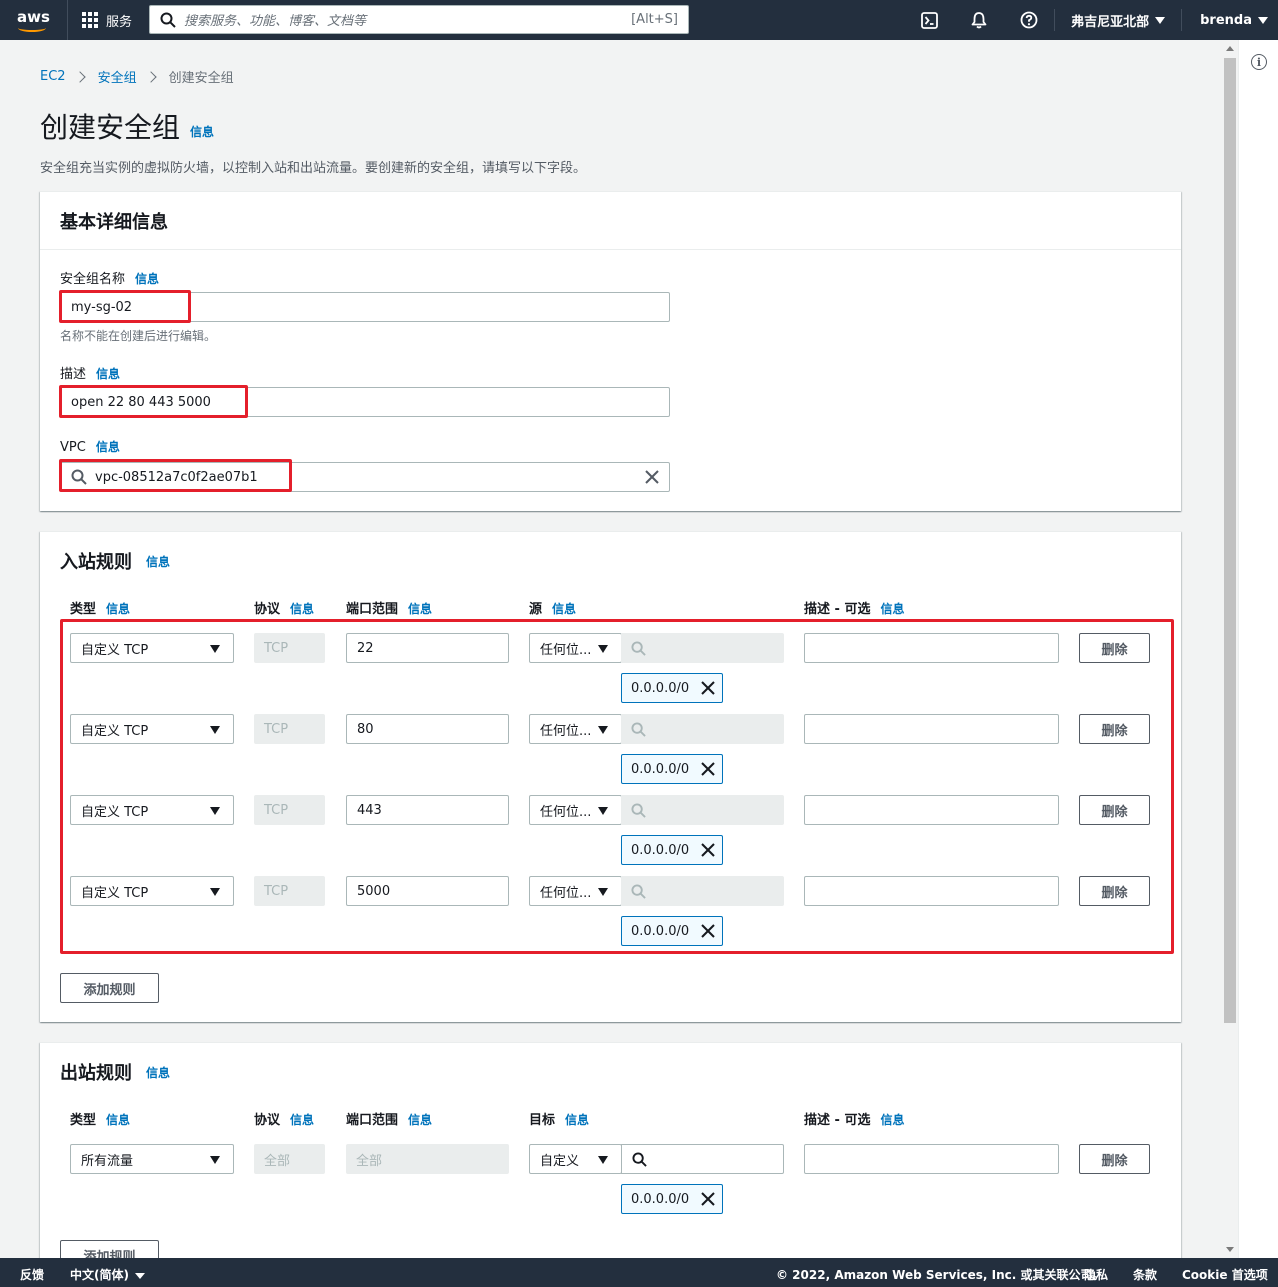  I want to click on breadcrumb: EC2 安全组 创建安全组, so click(137, 76).